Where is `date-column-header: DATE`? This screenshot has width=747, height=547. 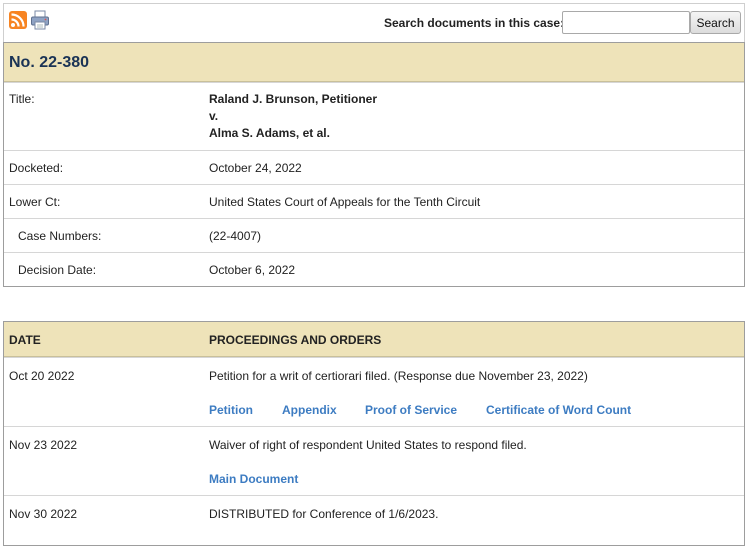 date-column-header: DATE is located at coordinates (25, 340).